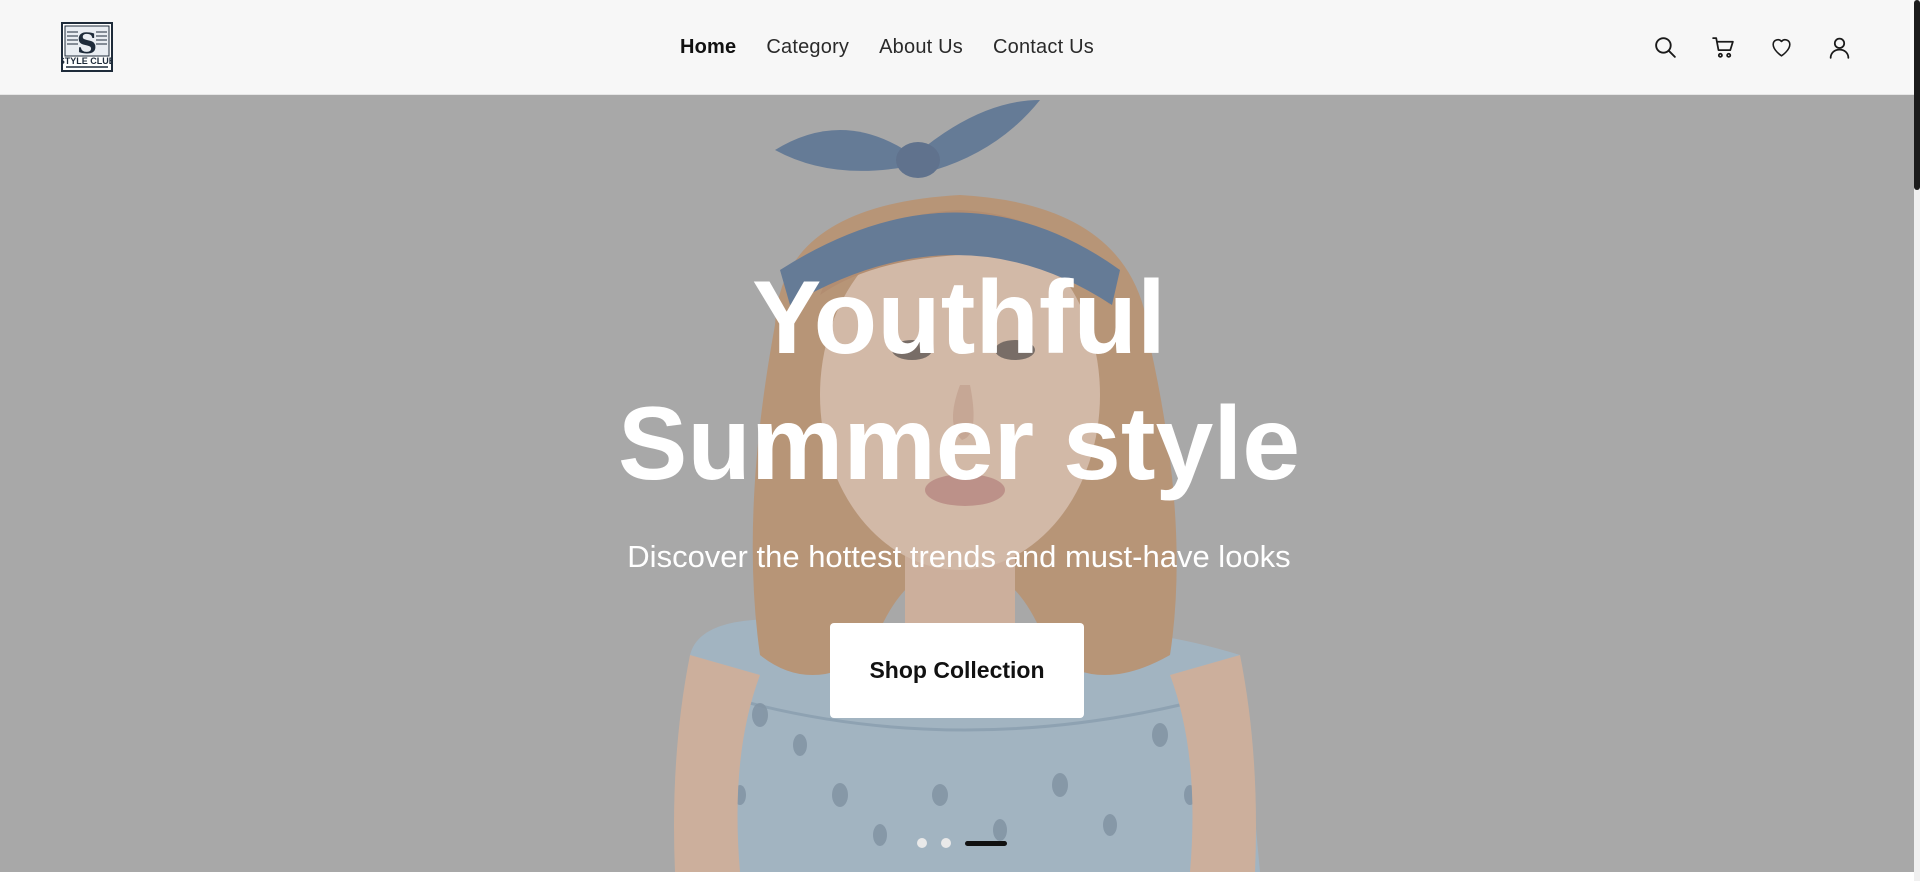  I want to click on nav-about-us: About Us, so click(921, 47).